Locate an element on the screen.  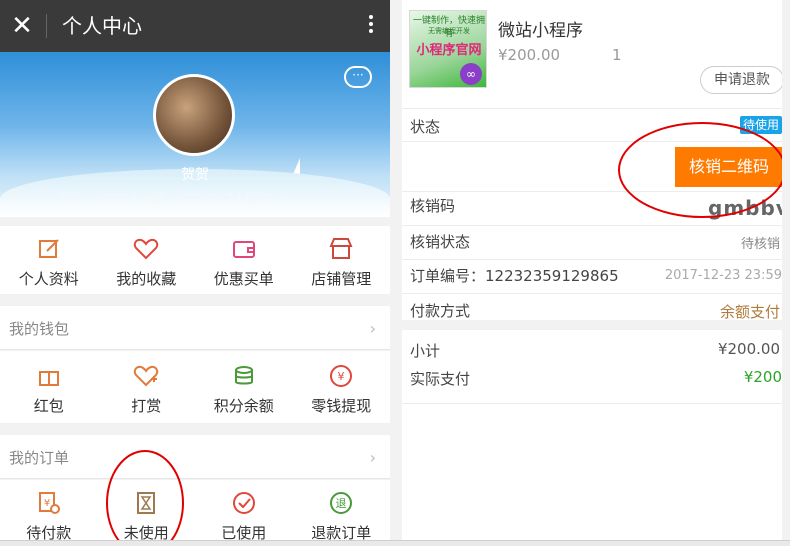
verify-qrcode-button: 核销二维码 is located at coordinates (728, 167).